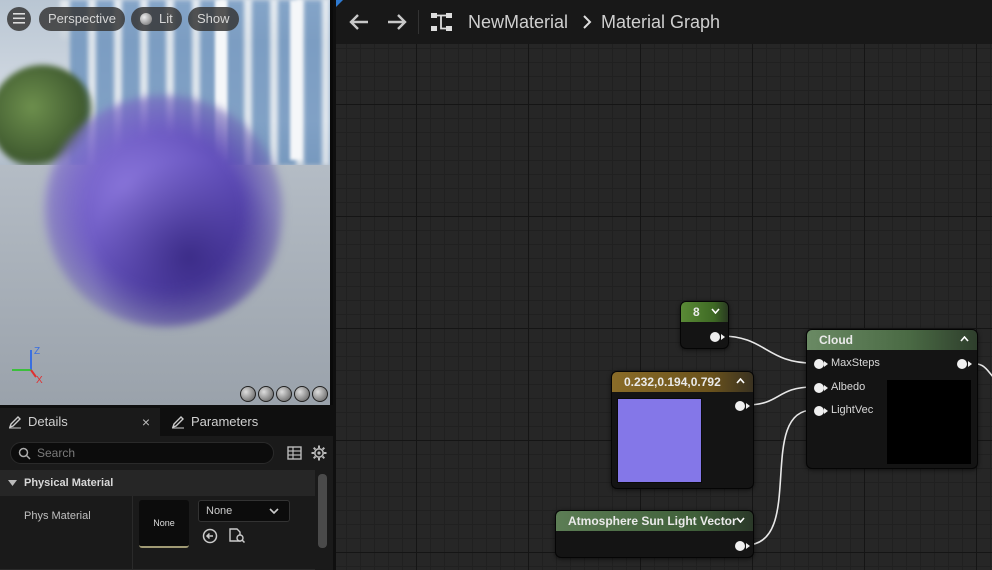  Describe the element at coordinates (266, 394) in the screenshot. I see `sphere-preview-icon` at that location.